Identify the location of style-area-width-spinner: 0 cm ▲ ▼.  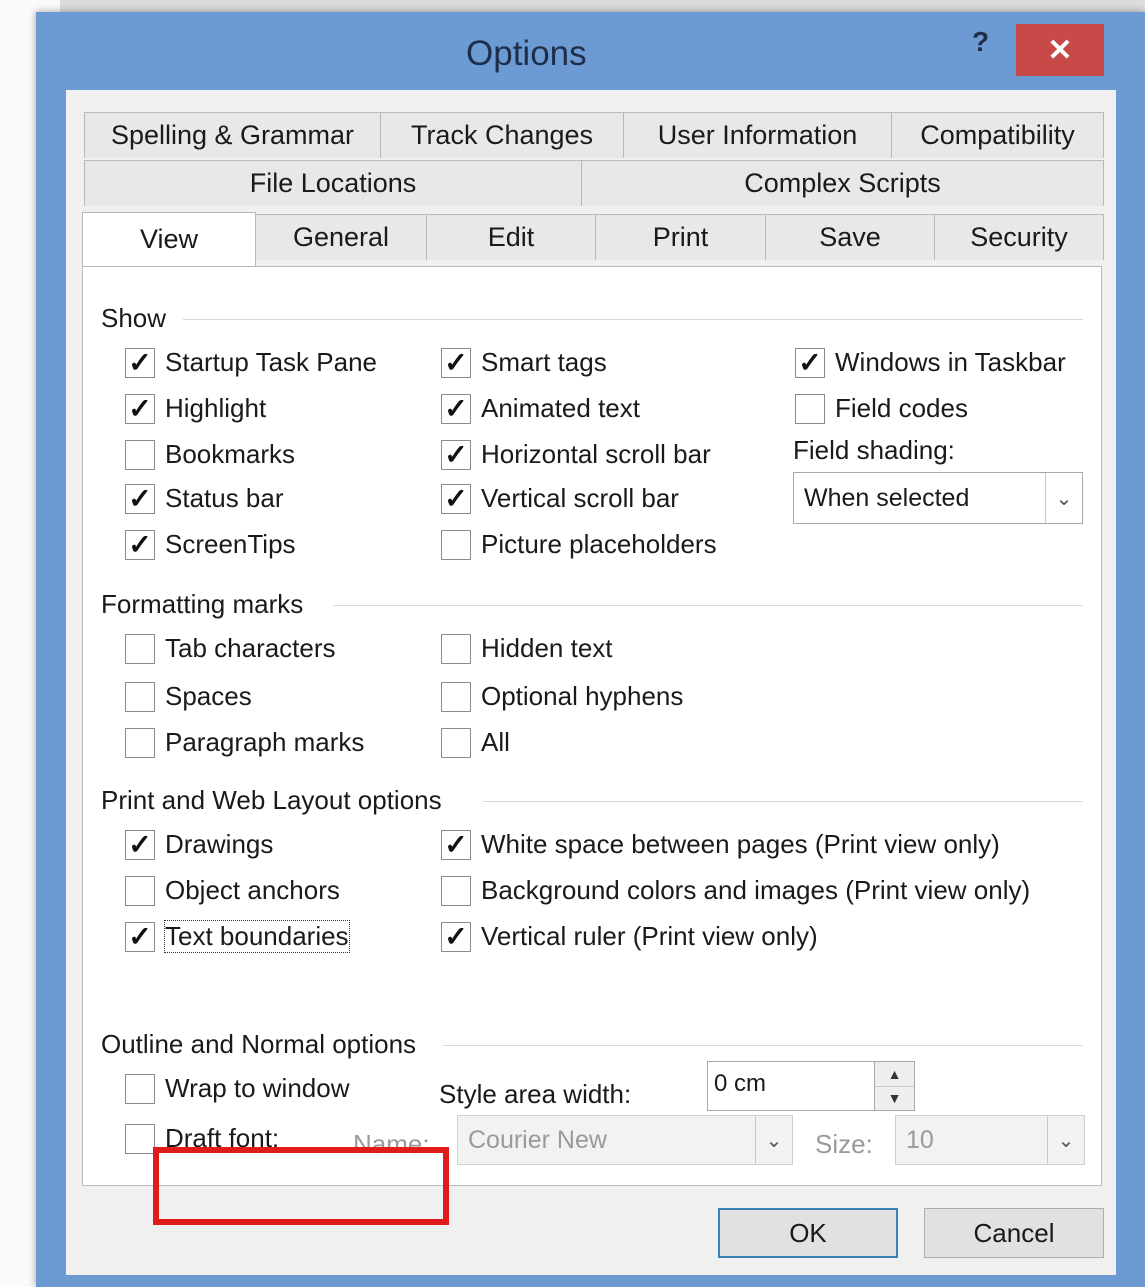
(811, 1086).